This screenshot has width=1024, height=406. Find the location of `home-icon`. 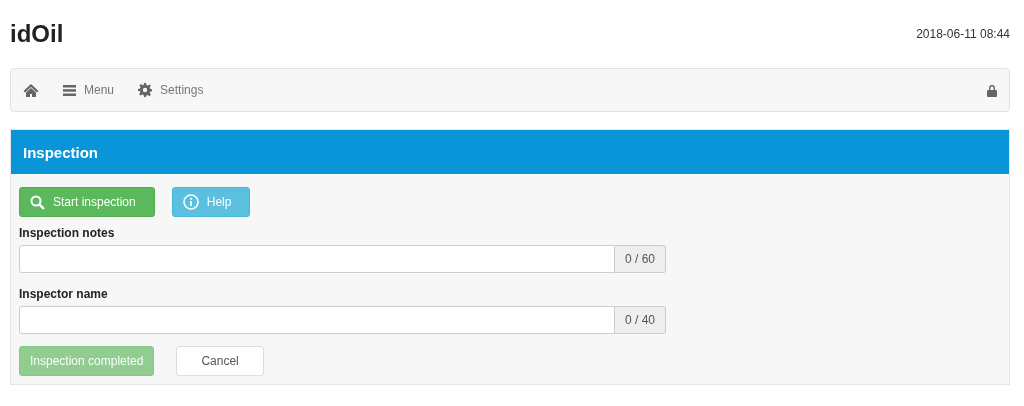

home-icon is located at coordinates (31, 90).